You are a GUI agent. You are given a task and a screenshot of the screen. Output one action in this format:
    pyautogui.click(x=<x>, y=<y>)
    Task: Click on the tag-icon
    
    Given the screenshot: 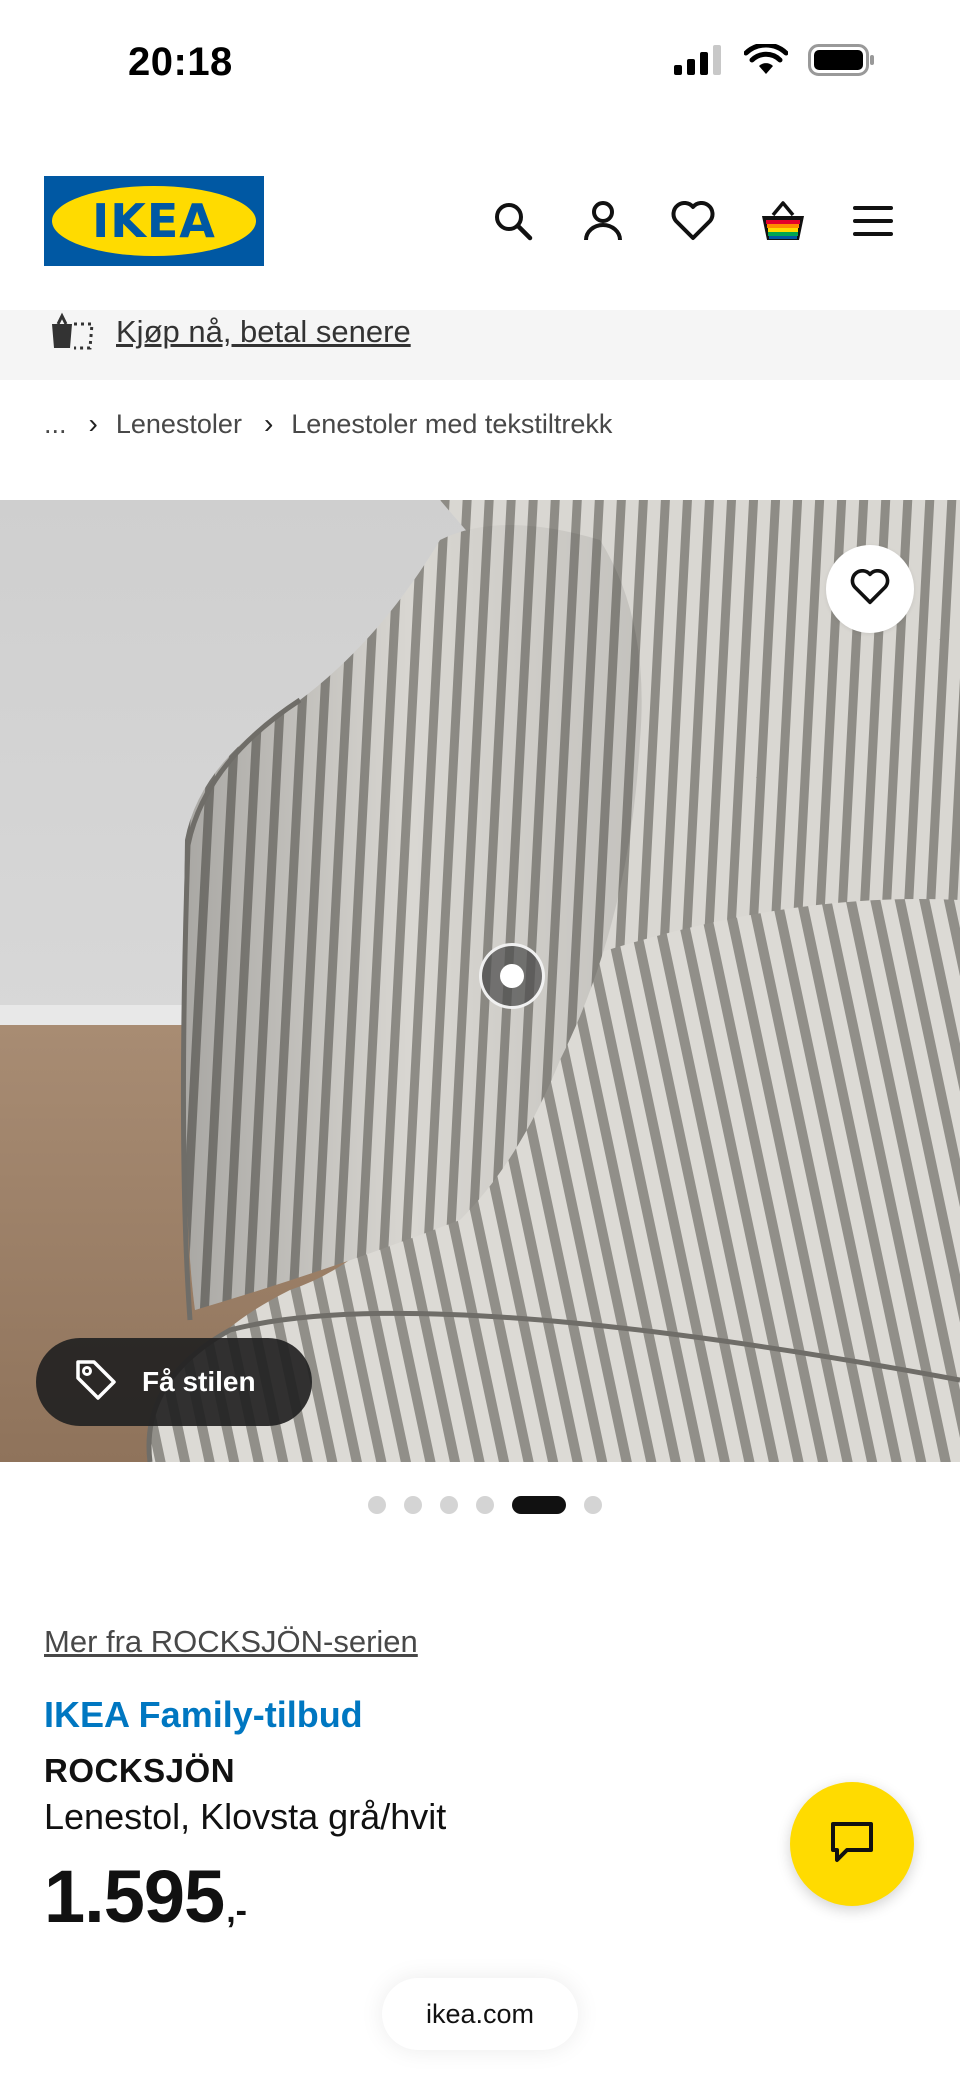 What is the action you would take?
    pyautogui.click(x=96, y=1382)
    